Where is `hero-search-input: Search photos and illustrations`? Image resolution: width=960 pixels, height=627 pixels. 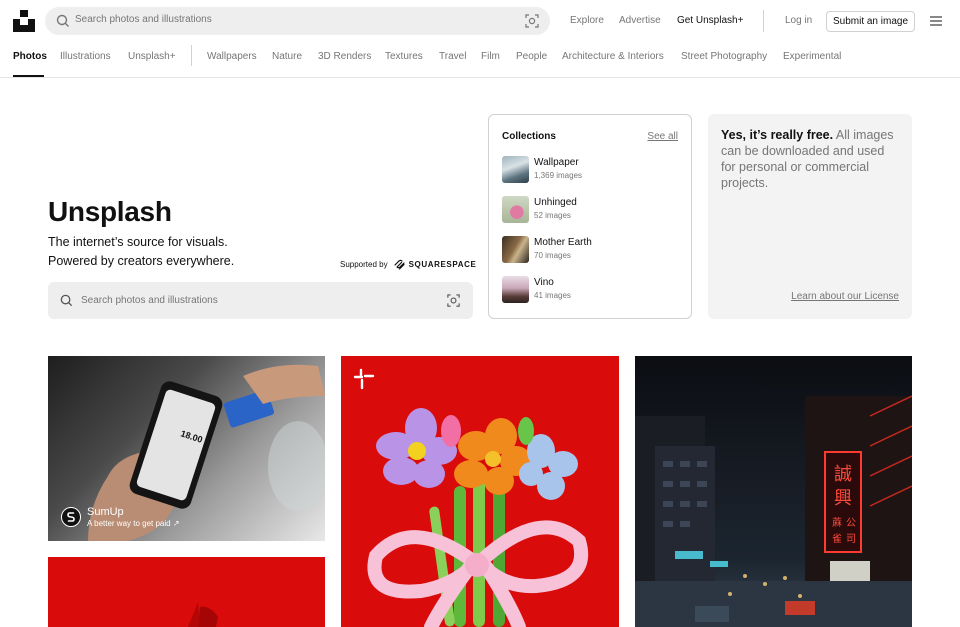 hero-search-input: Search photos and illustrations is located at coordinates (260, 300).